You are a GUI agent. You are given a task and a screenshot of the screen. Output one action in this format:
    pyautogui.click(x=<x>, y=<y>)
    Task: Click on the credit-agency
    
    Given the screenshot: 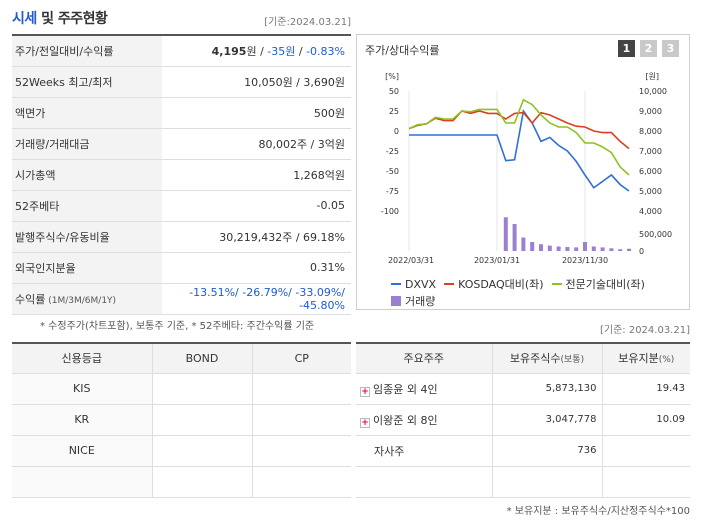 What is the action you would take?
    pyautogui.click(x=82, y=482)
    